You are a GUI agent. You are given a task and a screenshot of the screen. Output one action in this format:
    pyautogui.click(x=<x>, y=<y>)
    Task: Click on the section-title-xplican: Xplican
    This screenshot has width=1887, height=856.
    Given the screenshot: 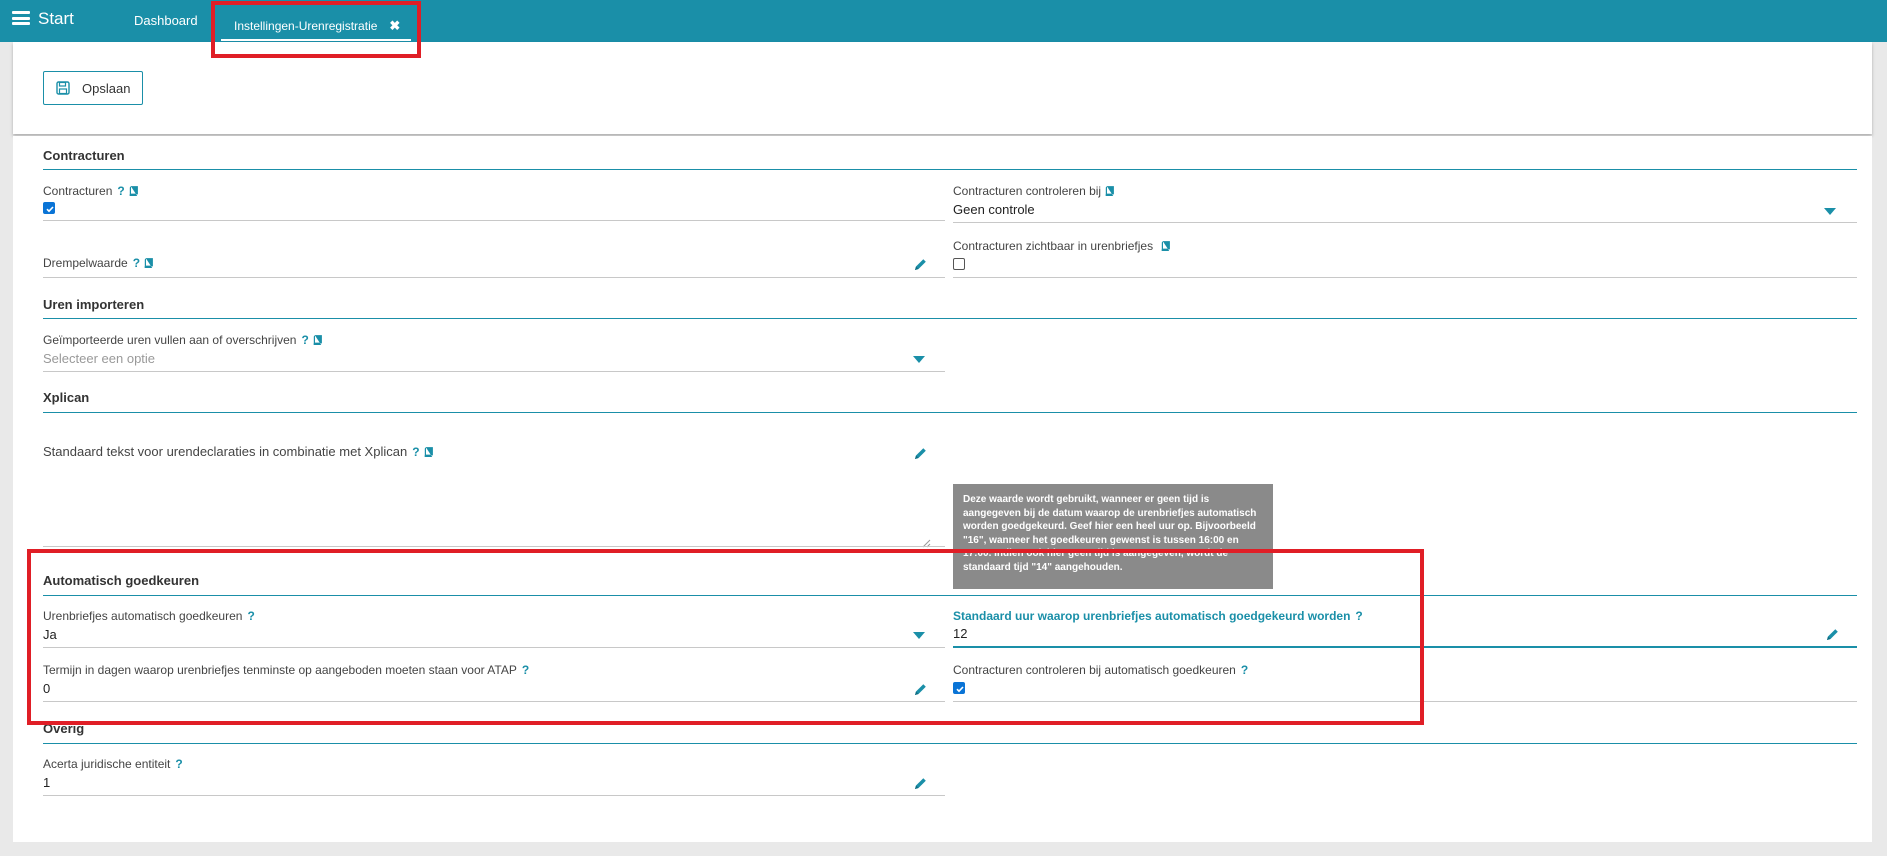 What is the action you would take?
    pyautogui.click(x=66, y=397)
    